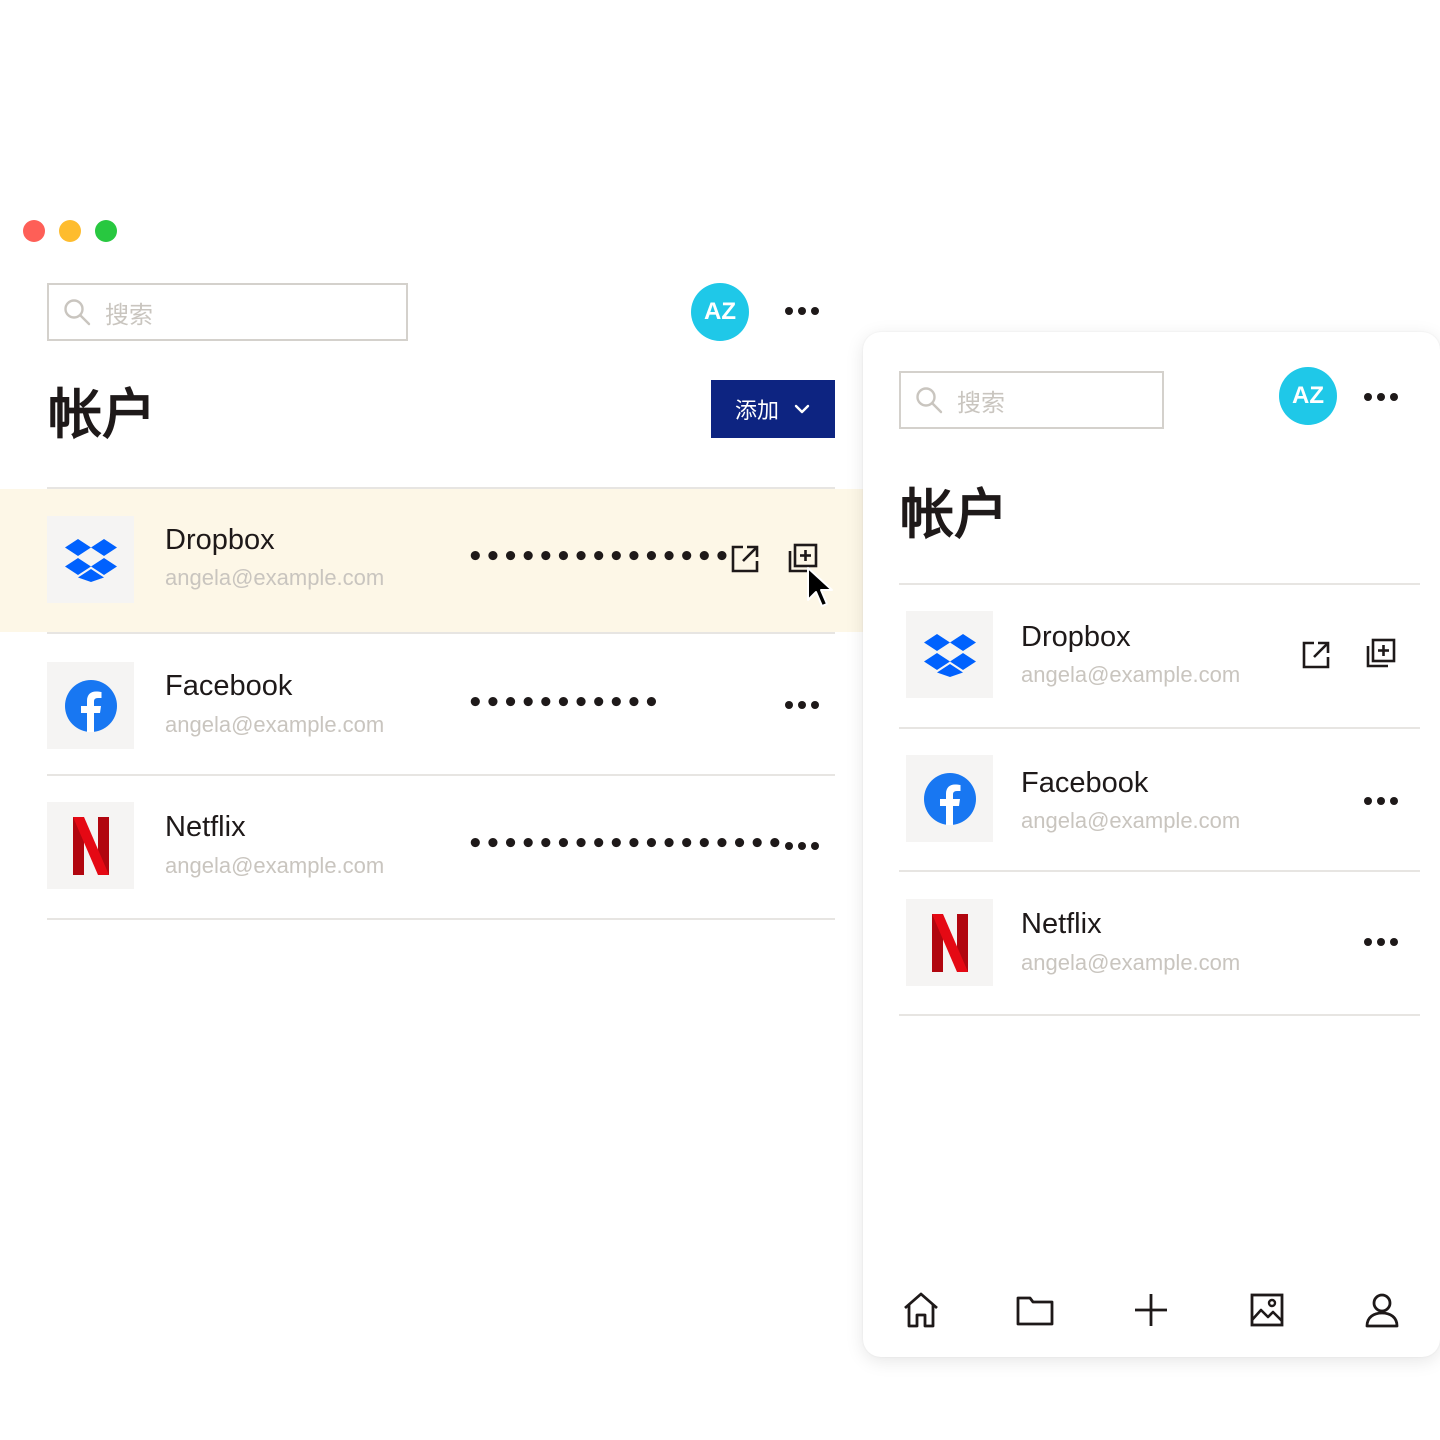  I want to click on window-maximize-button, so click(106, 231).